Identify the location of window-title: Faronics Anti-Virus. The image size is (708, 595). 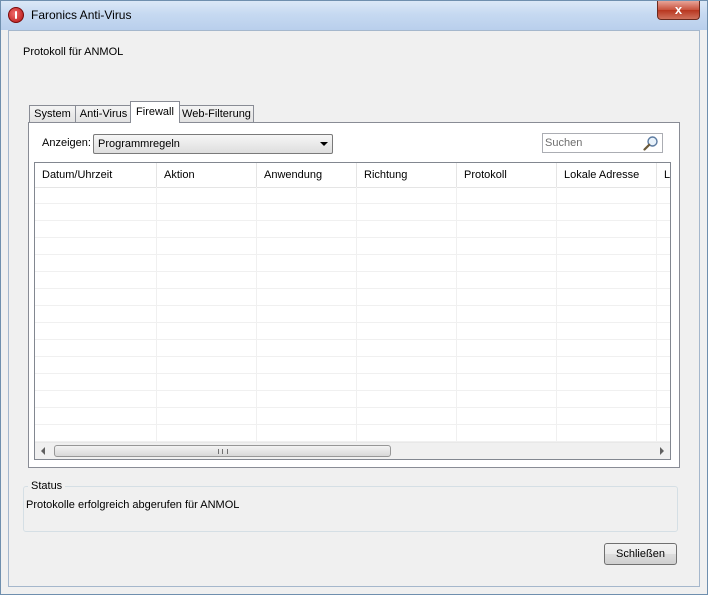
(81, 15).